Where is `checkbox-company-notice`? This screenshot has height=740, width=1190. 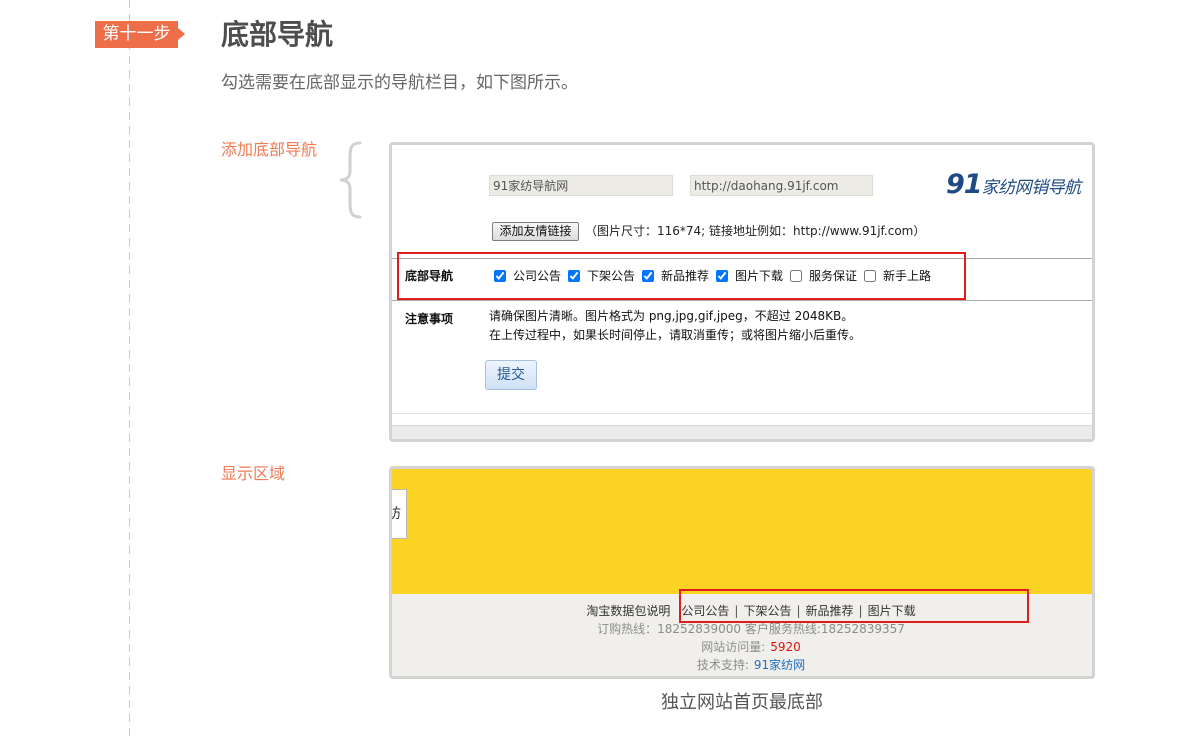 checkbox-company-notice is located at coordinates (500, 276).